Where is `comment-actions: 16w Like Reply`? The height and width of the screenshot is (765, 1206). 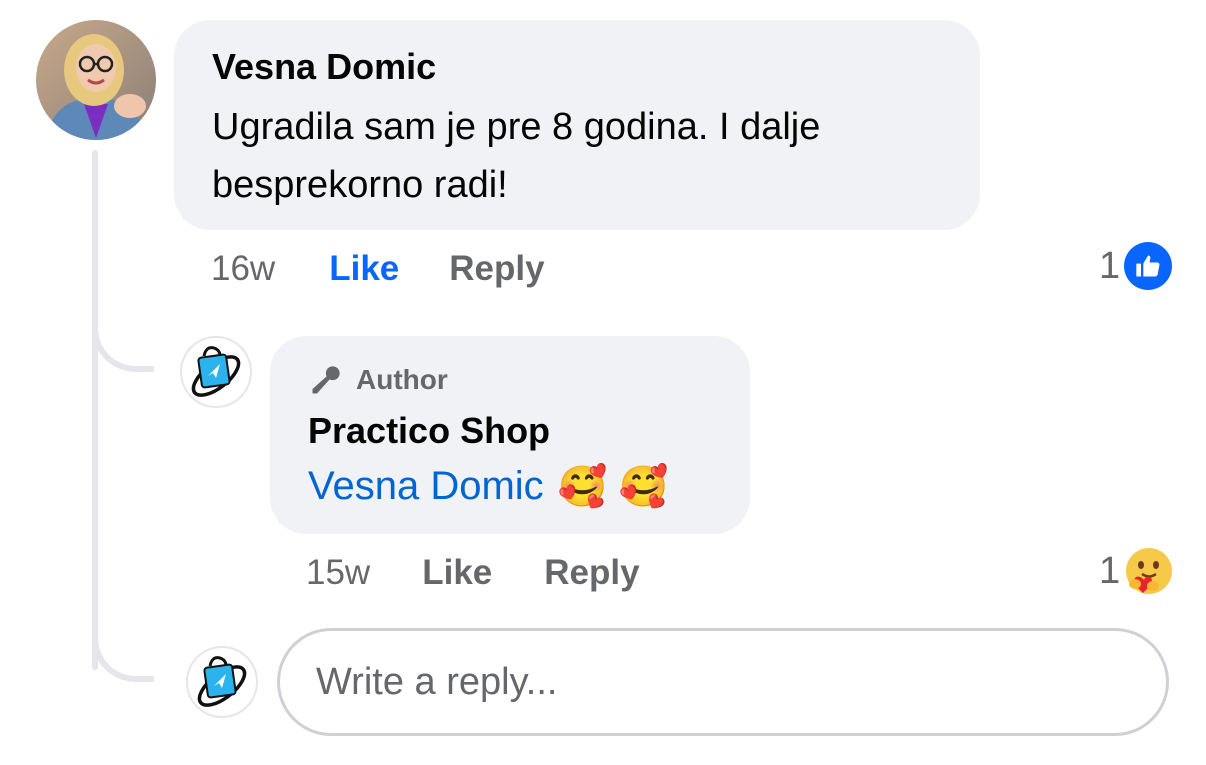 comment-actions: 16w Like Reply is located at coordinates (378, 269).